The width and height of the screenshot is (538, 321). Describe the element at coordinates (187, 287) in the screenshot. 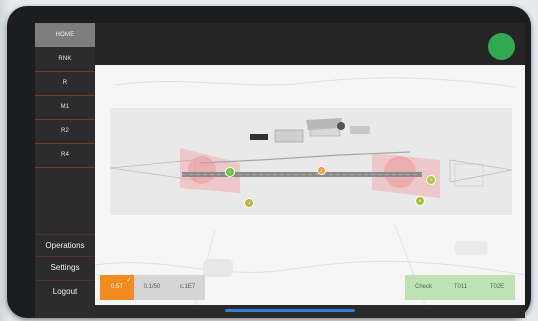

I see `filter-button-3: c.1E7` at that location.